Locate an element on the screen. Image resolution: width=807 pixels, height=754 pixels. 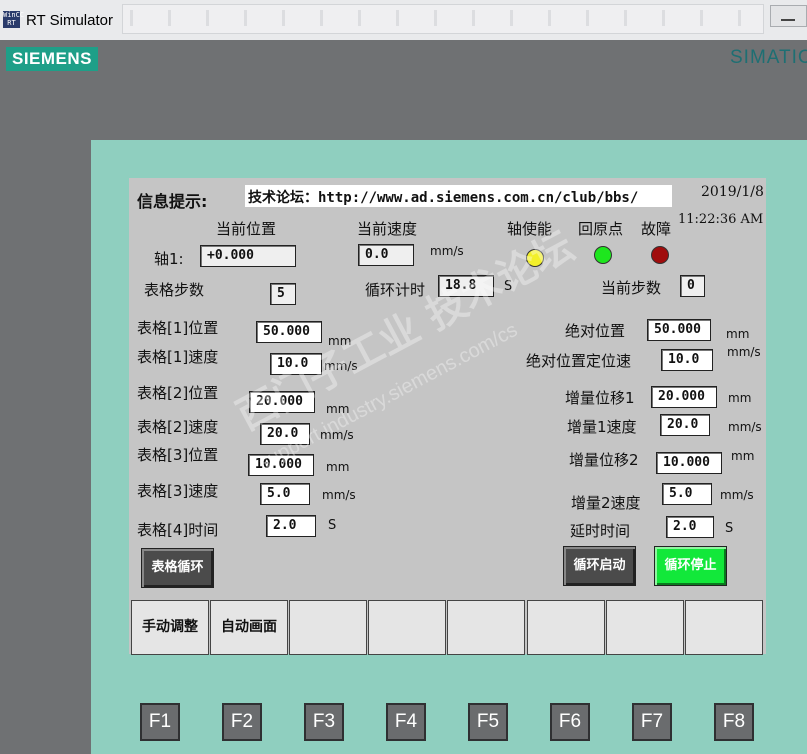
info-label: 信息提示: is located at coordinates (172, 201).